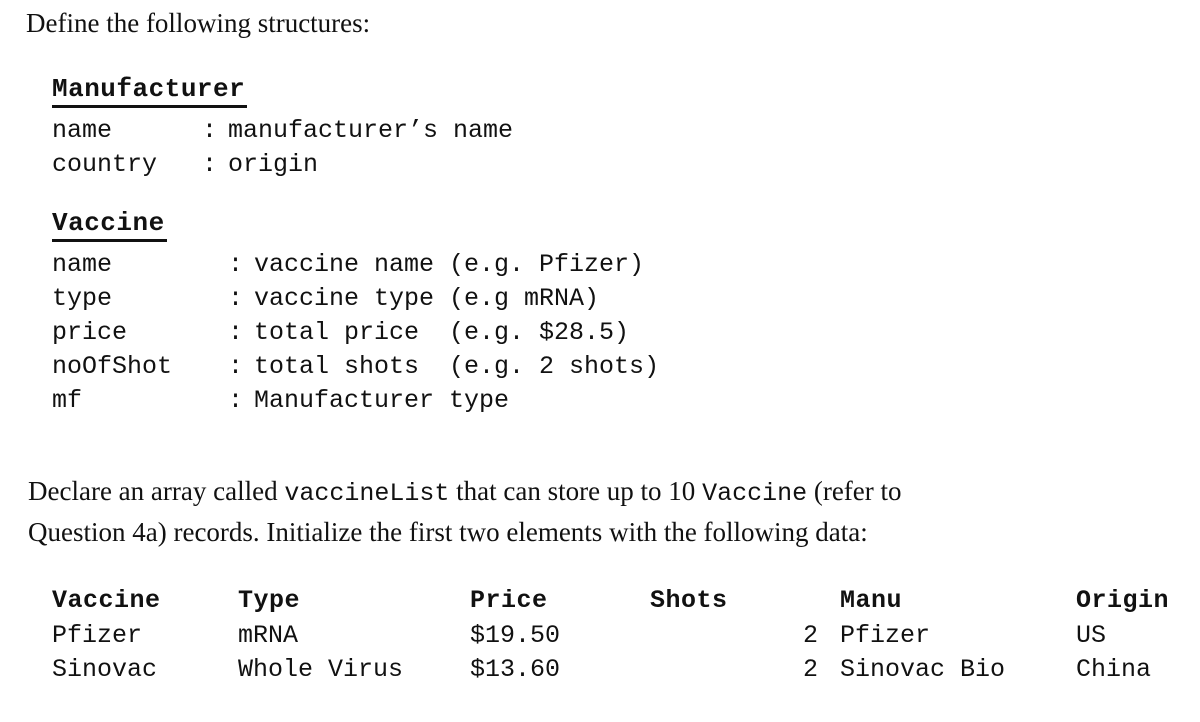 The image size is (1200, 722). Describe the element at coordinates (449, 264) in the screenshot. I see `field-description: vaccine name (e.g. Pfizer)` at that location.